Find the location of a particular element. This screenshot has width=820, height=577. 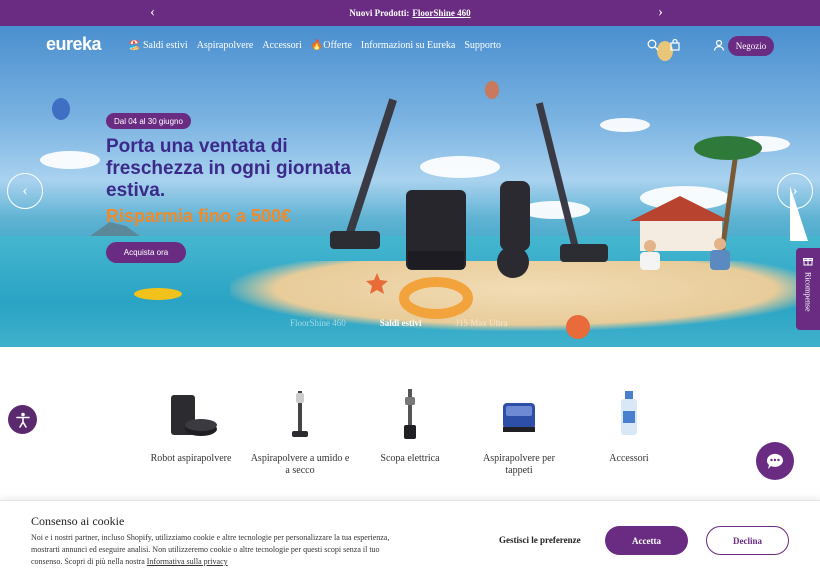

gift-icon is located at coordinates (808, 262).